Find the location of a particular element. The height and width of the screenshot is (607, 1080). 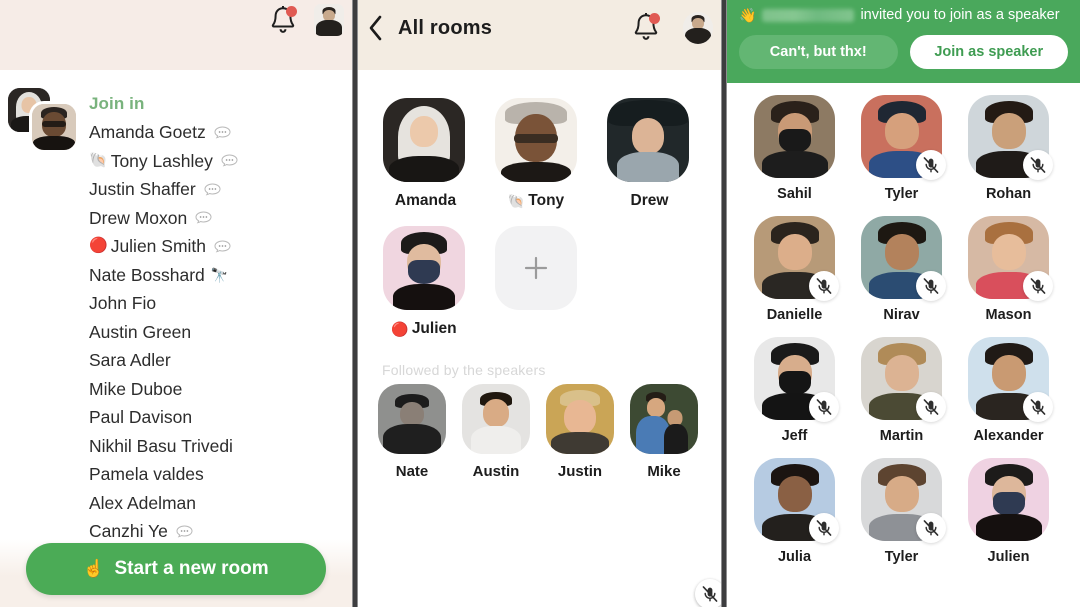

participant-tile: Julien is located at coordinates (1008, 511).